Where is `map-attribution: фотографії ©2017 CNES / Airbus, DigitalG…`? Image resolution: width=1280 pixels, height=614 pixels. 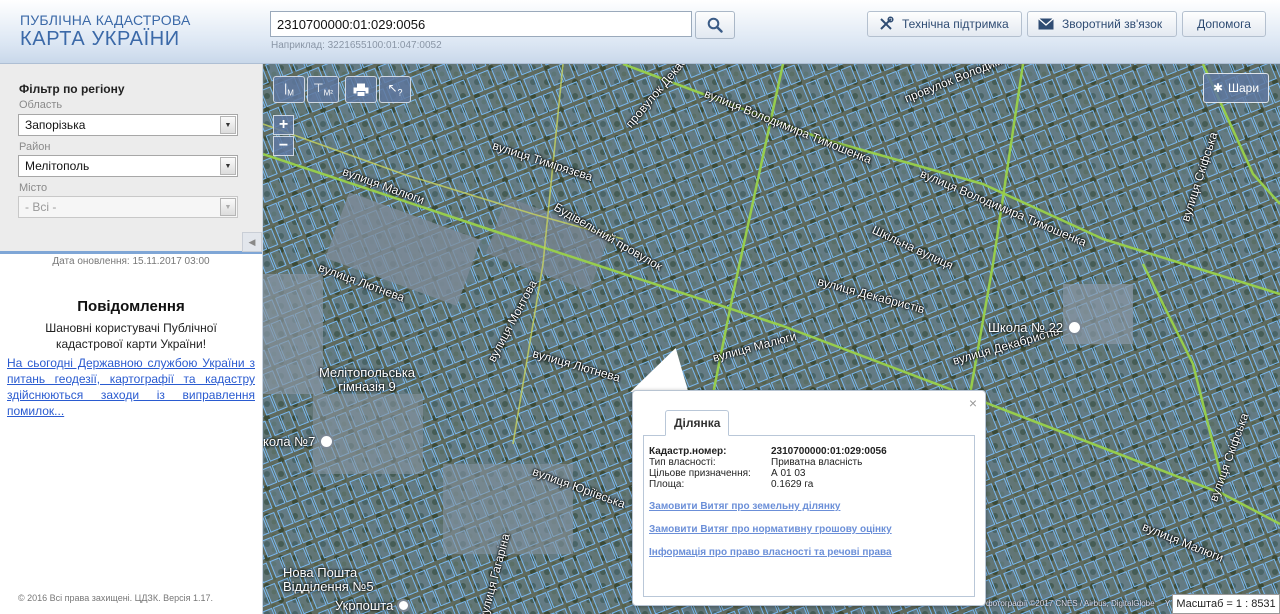
map-attribution: фотографії ©2017 CNES / Airbus, DigitalG… is located at coordinates (1078, 603).